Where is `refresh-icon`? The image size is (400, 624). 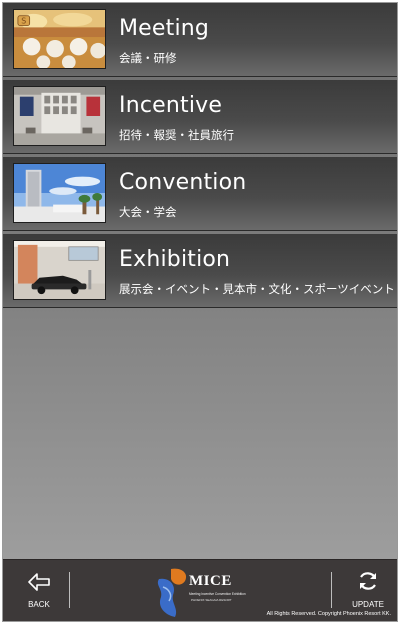
refresh-icon is located at coordinates (368, 581).